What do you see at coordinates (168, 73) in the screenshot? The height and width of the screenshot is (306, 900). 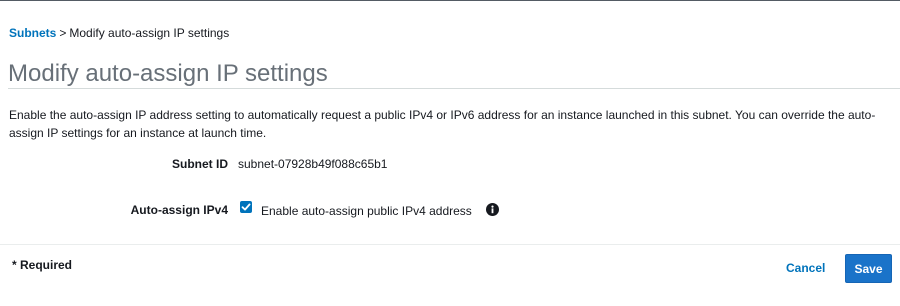 I see `page-title: Modify auto-assign IP settings` at bounding box center [168, 73].